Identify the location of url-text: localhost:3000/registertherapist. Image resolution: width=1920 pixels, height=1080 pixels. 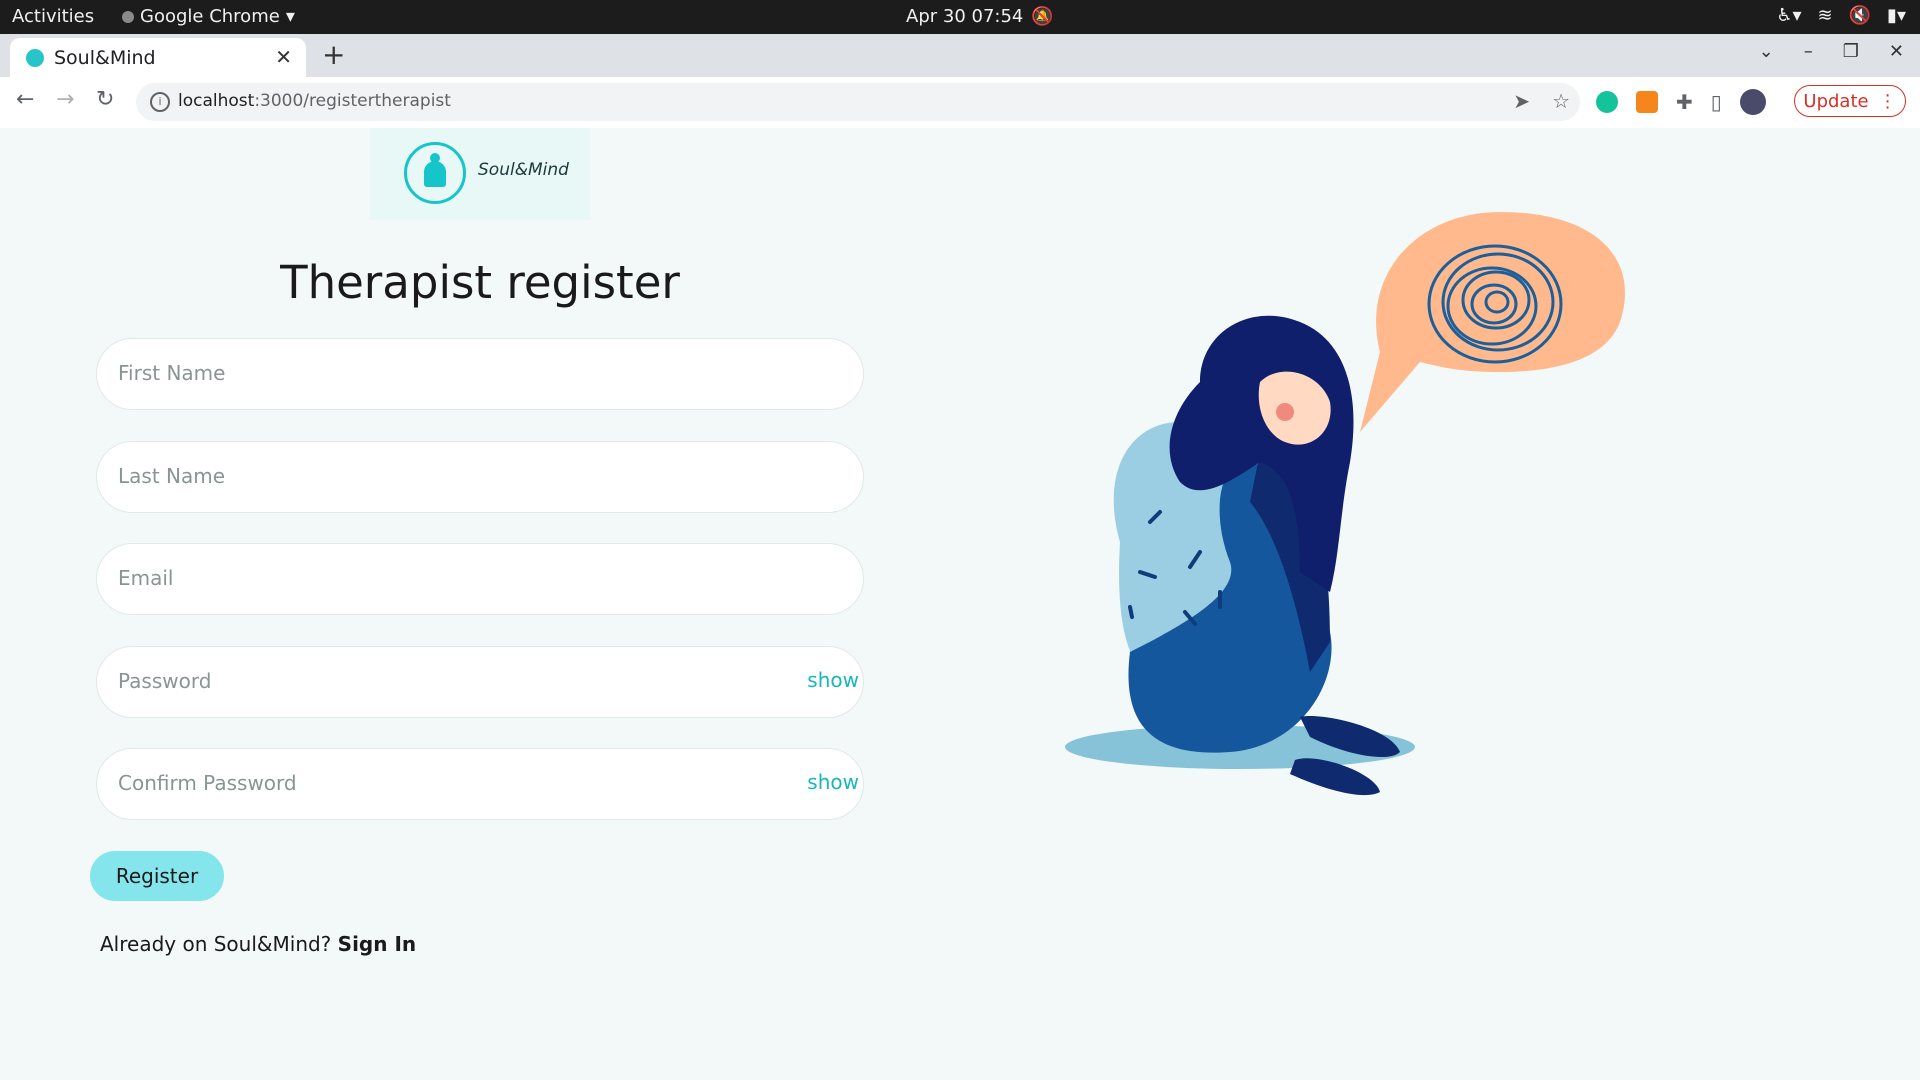
(314, 101).